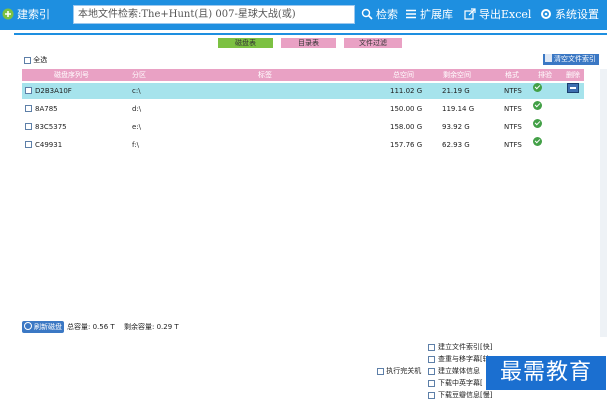 The width and height of the screenshot is (607, 403). What do you see at coordinates (411, 14) in the screenshot?
I see `list-icon` at bounding box center [411, 14].